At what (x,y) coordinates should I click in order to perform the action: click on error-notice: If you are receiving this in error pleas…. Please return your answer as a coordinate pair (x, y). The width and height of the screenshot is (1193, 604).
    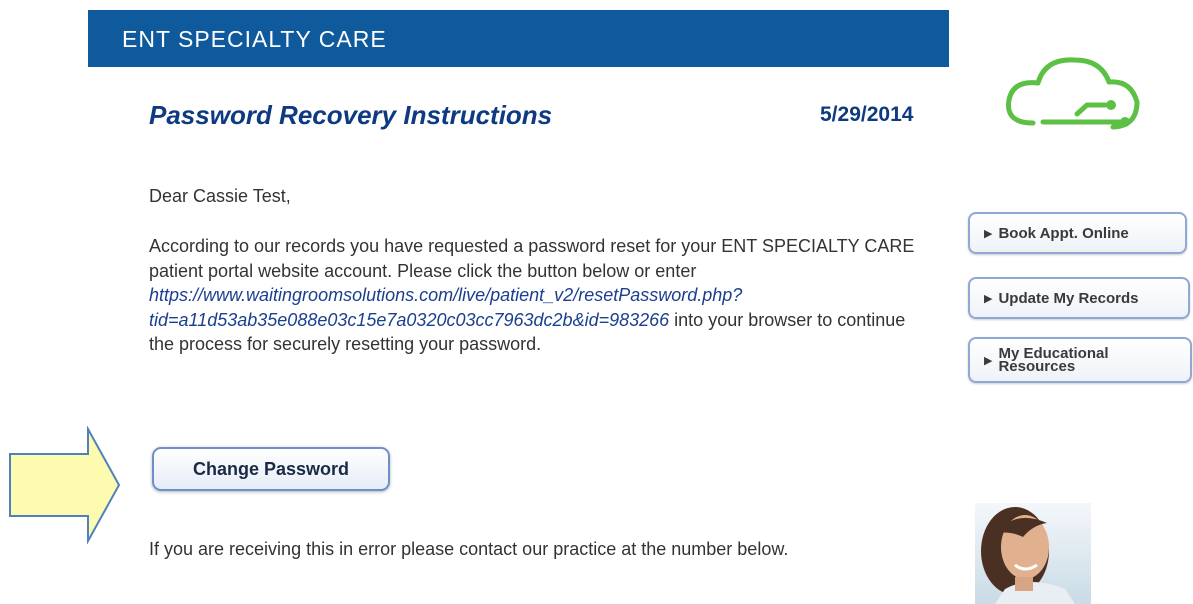
    Looking at the image, I should click on (469, 549).